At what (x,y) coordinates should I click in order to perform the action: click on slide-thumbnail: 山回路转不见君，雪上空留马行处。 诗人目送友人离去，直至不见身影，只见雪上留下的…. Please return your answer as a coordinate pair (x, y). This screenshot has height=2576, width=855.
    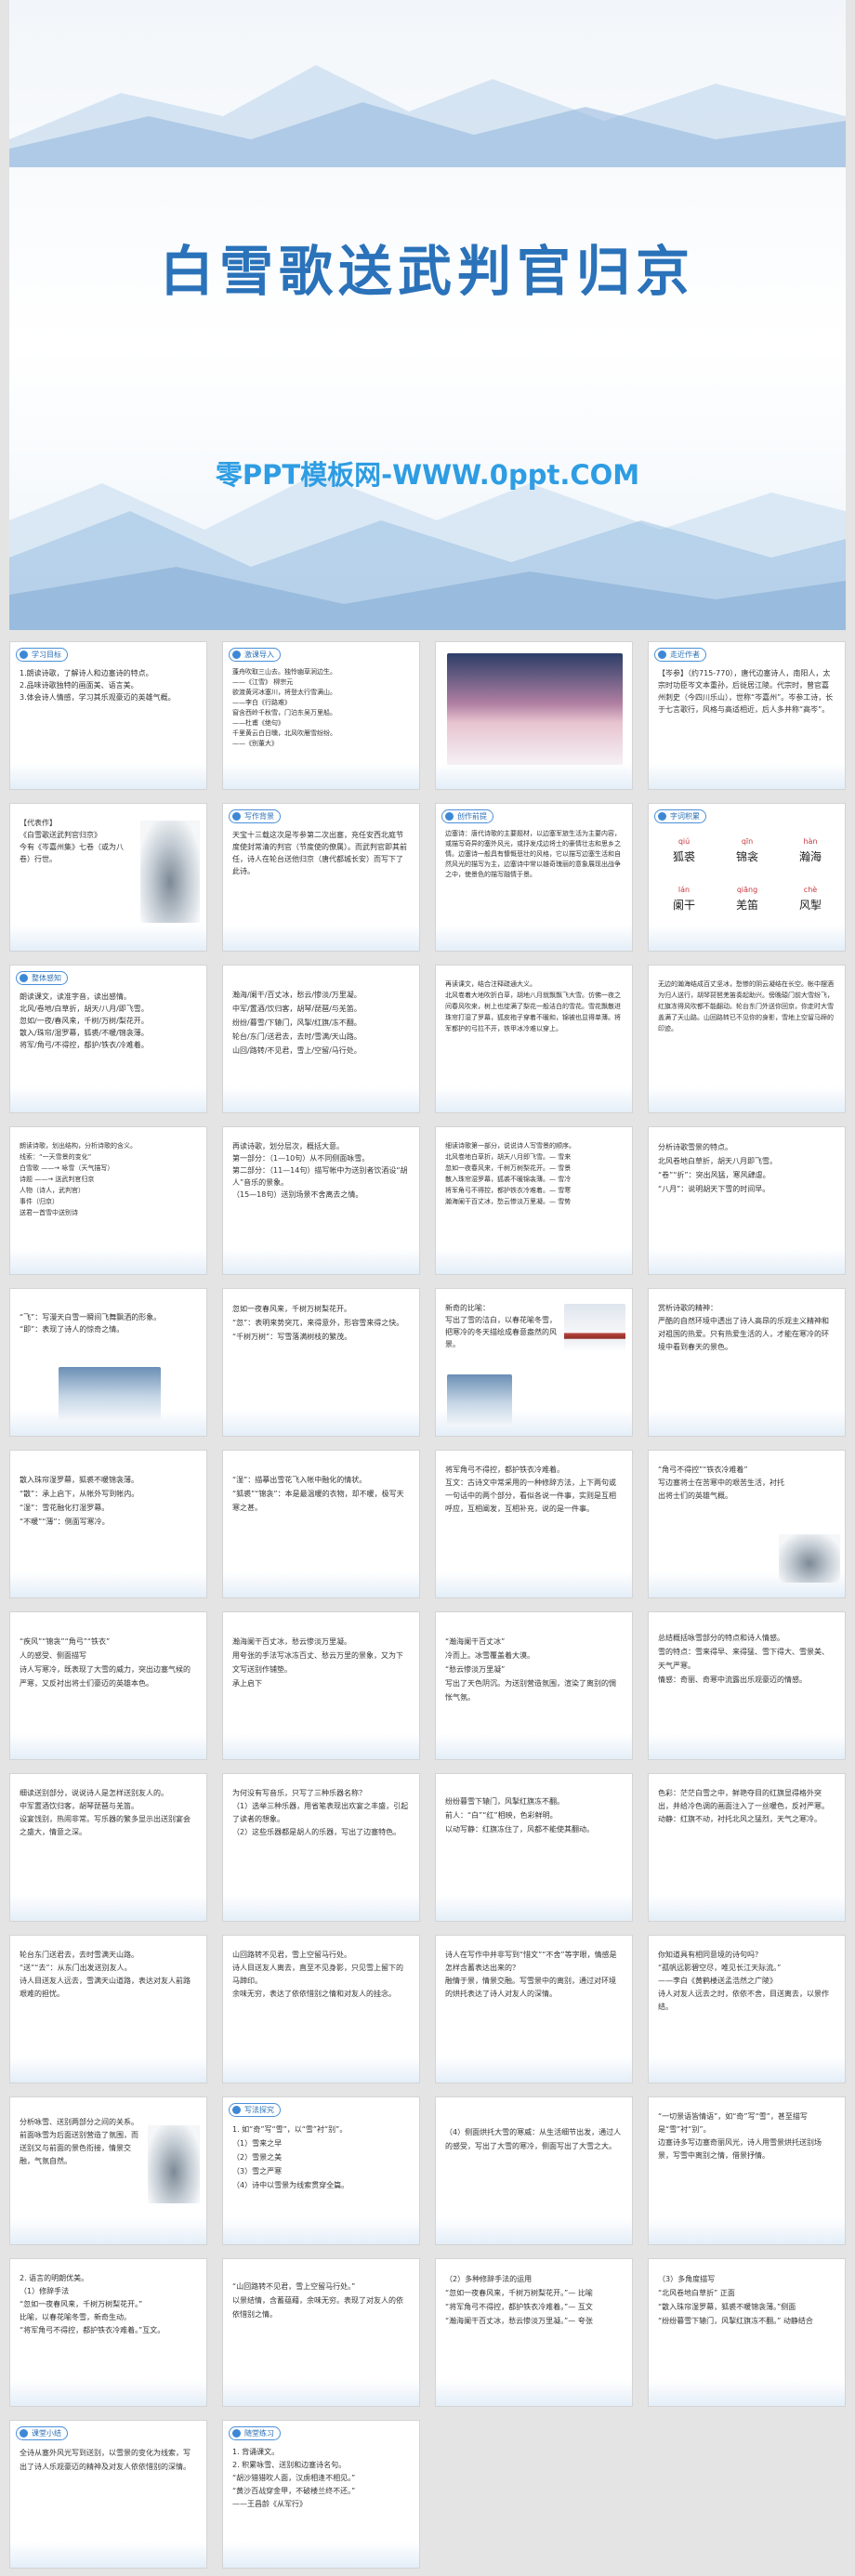
    Looking at the image, I should click on (321, 2009).